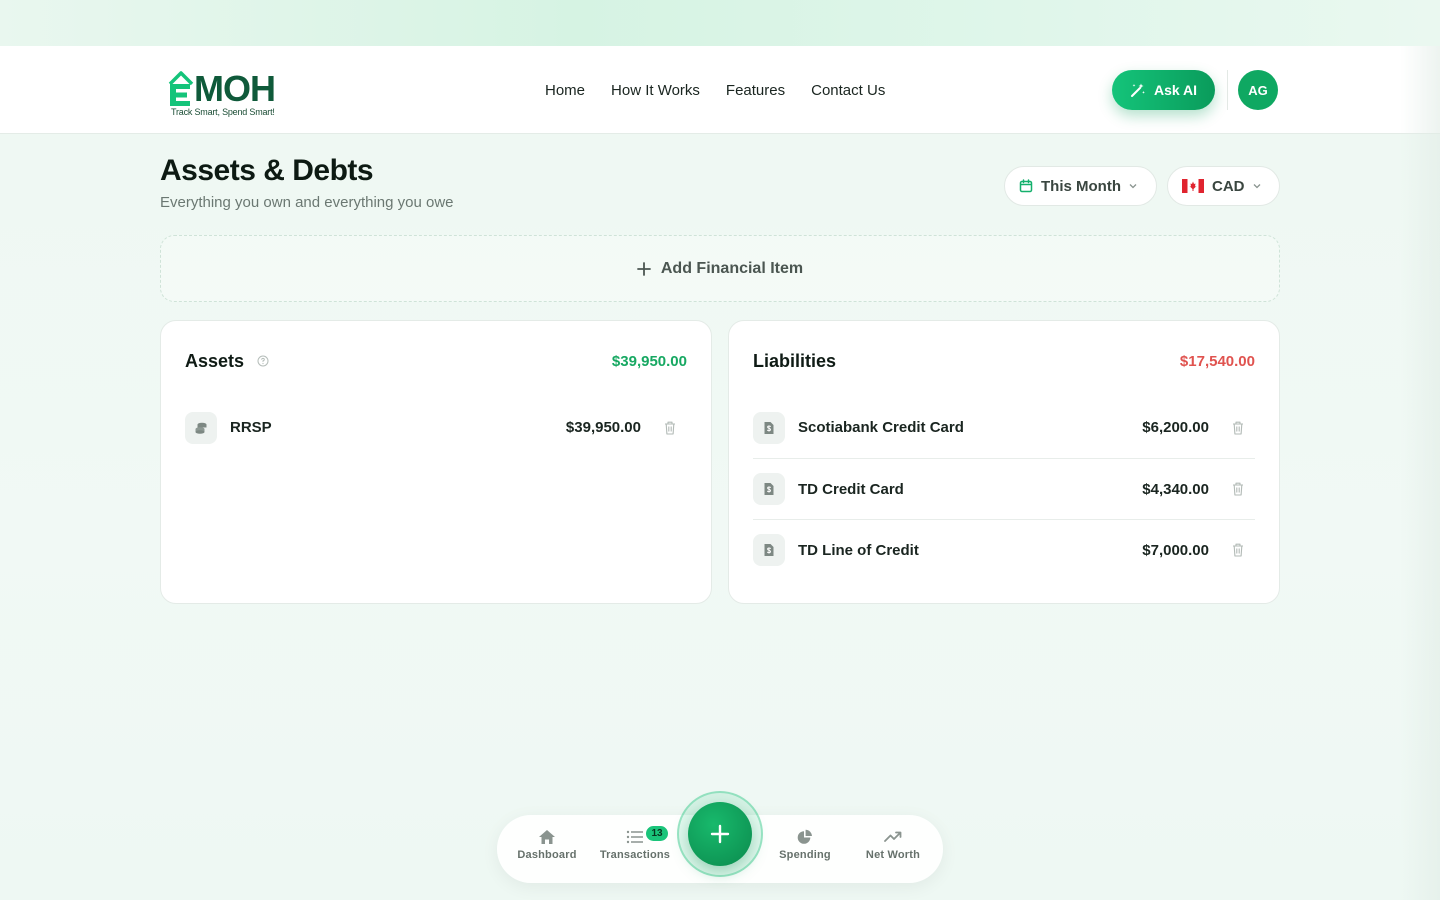 Image resolution: width=1440 pixels, height=900 pixels. I want to click on add-financial-item-label: Add Financial Item, so click(732, 268).